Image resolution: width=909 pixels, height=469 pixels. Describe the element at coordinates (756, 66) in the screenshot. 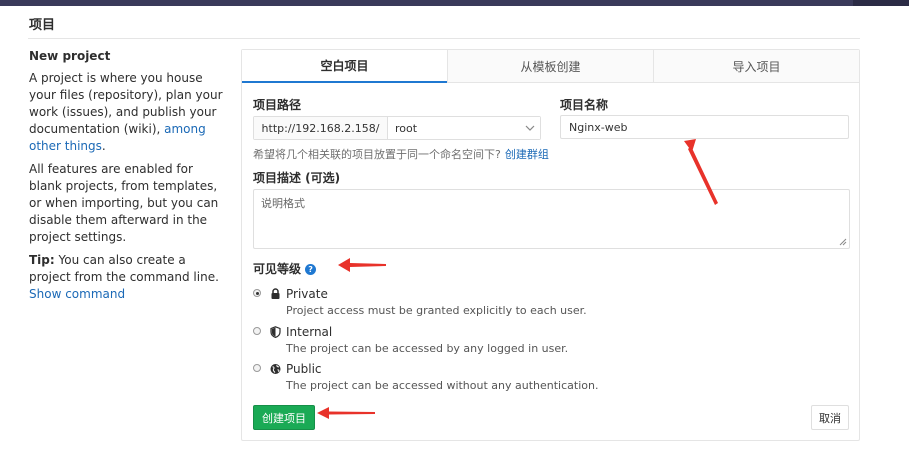

I see `tab-import-project: 导入项目` at that location.